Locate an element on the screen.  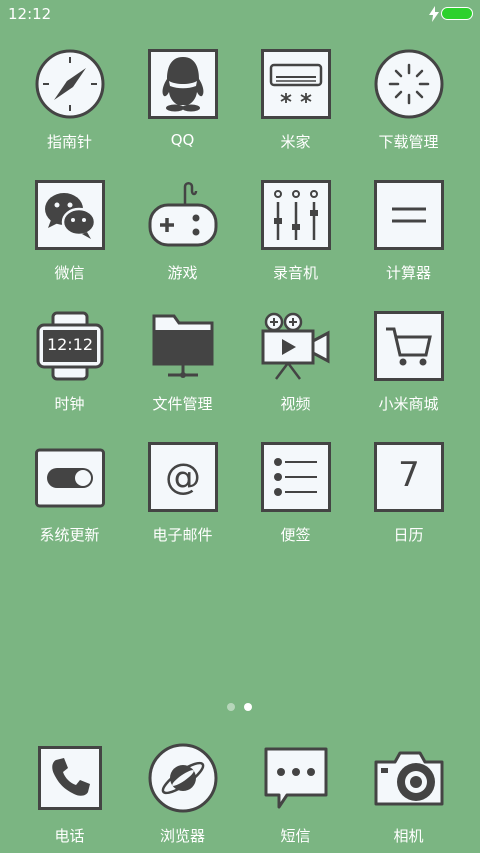
planet-icon is located at coordinates (183, 778).